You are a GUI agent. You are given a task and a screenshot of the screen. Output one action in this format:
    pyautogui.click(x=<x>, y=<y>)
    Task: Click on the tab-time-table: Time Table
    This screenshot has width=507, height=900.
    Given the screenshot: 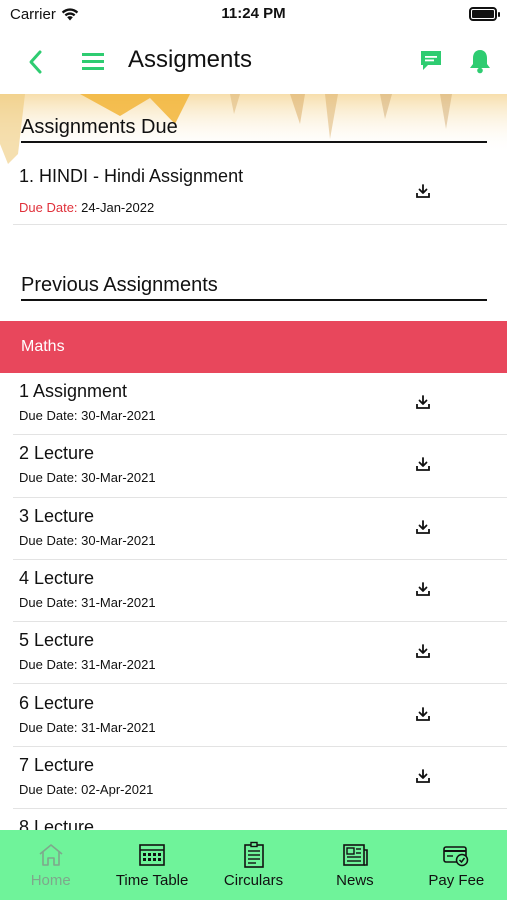 What is the action you would take?
    pyautogui.click(x=151, y=865)
    